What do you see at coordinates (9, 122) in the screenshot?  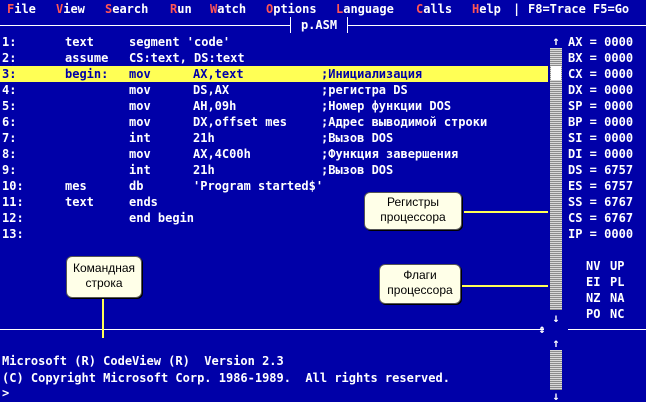 I see `line-number: 6:` at bounding box center [9, 122].